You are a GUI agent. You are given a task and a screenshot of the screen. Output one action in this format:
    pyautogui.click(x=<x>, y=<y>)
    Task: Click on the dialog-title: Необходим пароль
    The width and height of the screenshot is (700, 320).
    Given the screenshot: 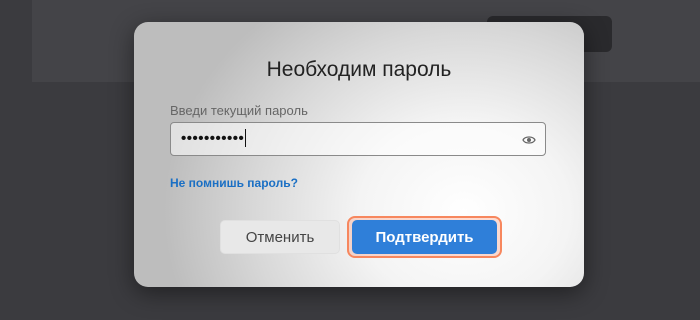 What is the action you would take?
    pyautogui.click(x=359, y=69)
    